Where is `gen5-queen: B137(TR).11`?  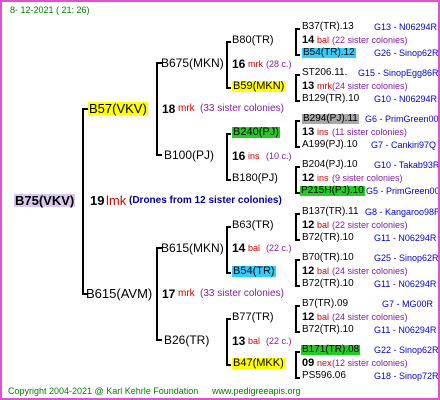
gen5-queen: B137(TR).11 is located at coordinates (330, 212).